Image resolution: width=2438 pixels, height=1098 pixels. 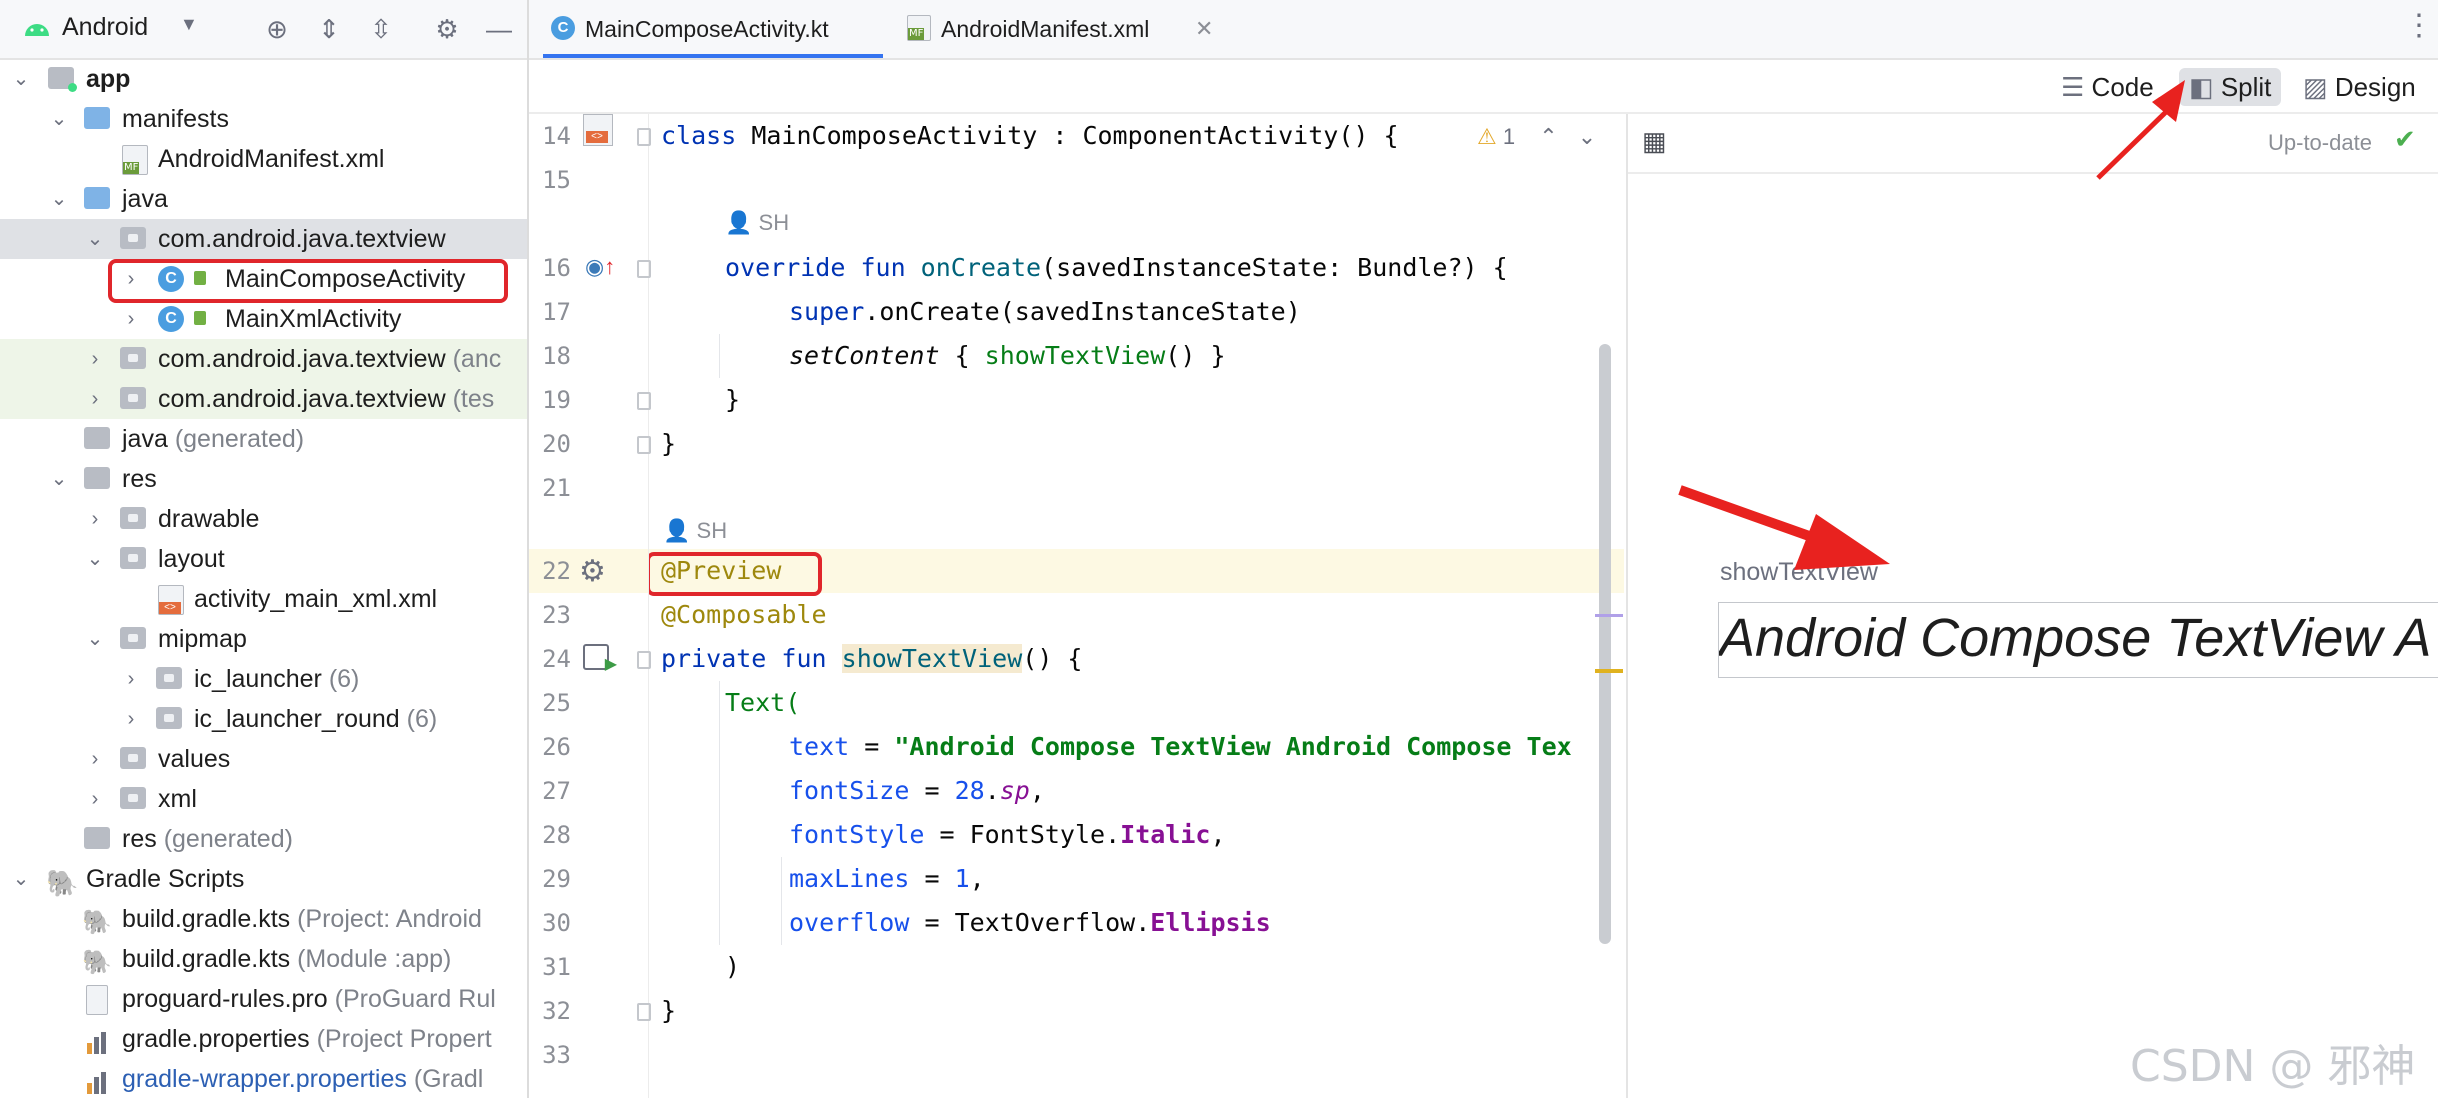 I want to click on tree-item-package-test: › com.android.java.textview (tes, so click(x=263, y=399).